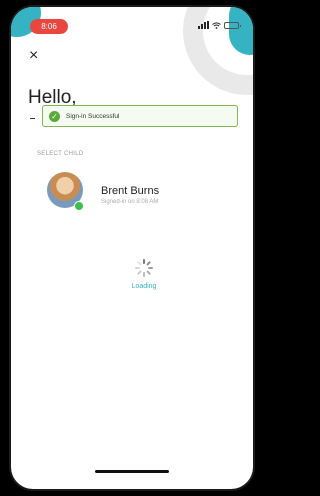 The width and height of the screenshot is (320, 496). What do you see at coordinates (79, 206) in the screenshot?
I see `online-status-icon` at bounding box center [79, 206].